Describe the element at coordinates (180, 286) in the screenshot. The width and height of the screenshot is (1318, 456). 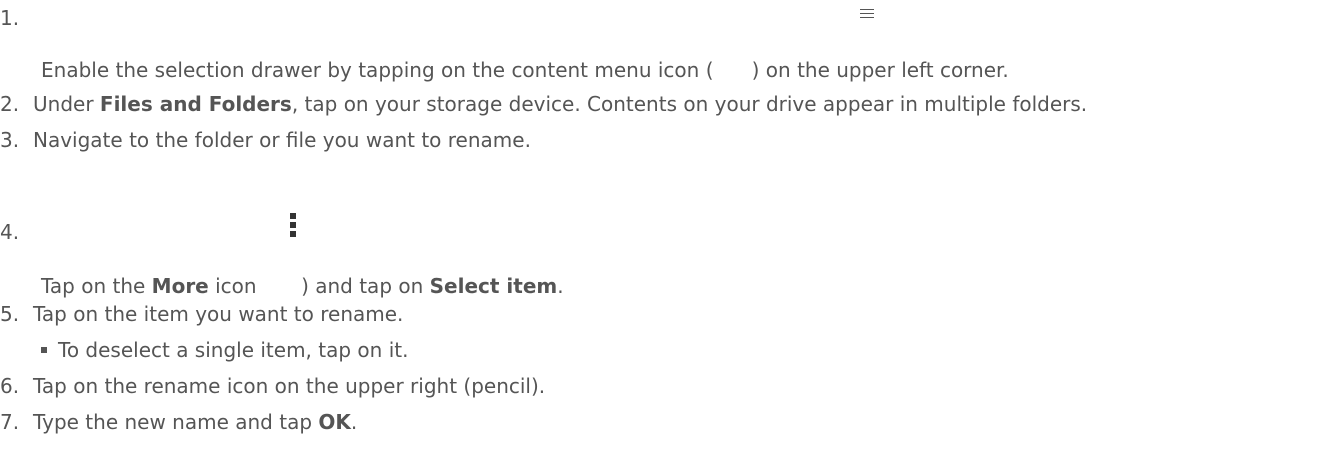
I see `step-bold-more: More` at that location.